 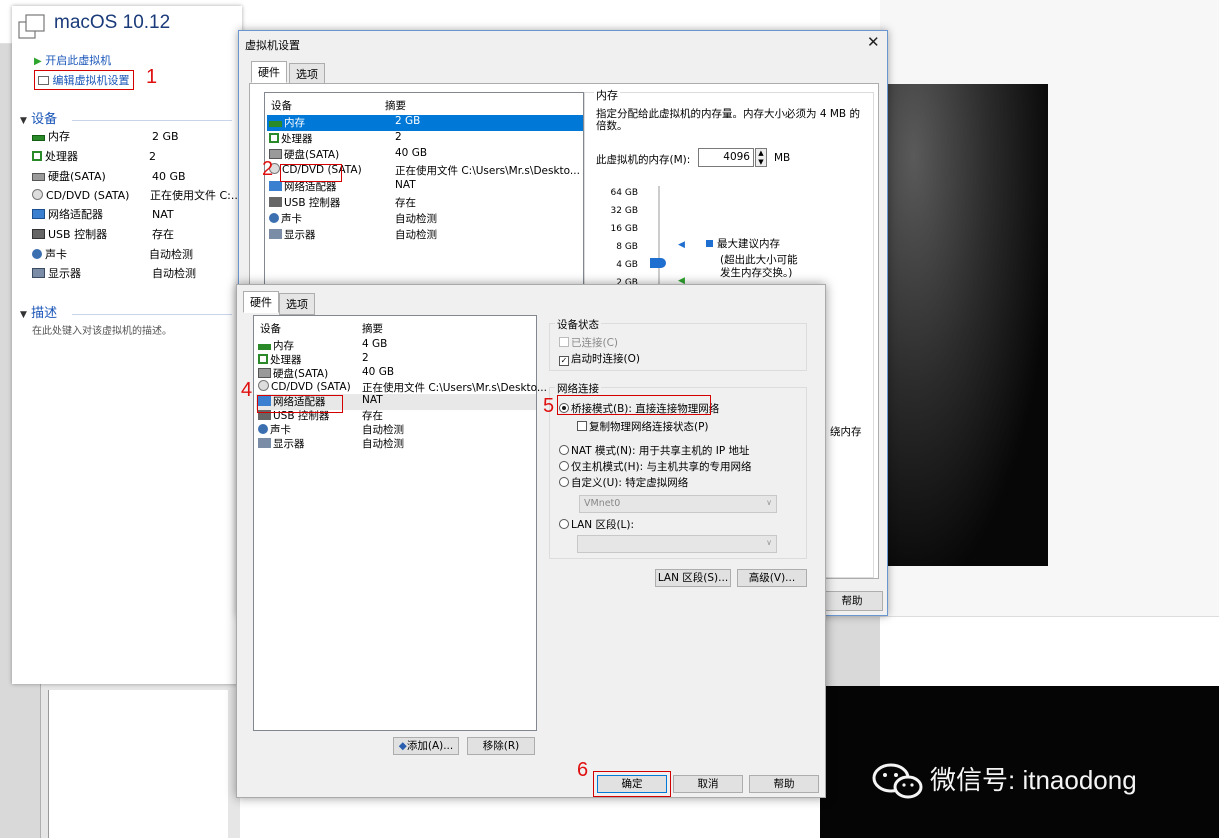 What do you see at coordinates (964, 325) in the screenshot?
I see `vm-preview-screen` at bounding box center [964, 325].